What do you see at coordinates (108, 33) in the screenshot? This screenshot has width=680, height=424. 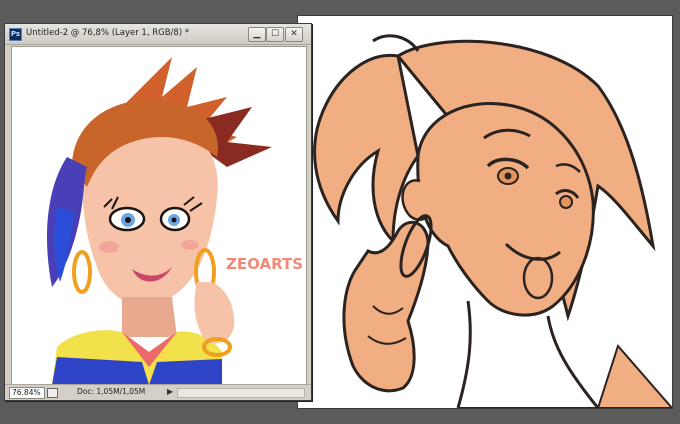 I see `document-title: Untitled-2 @ 76,8% (Layer 1, RGB/8) *` at bounding box center [108, 33].